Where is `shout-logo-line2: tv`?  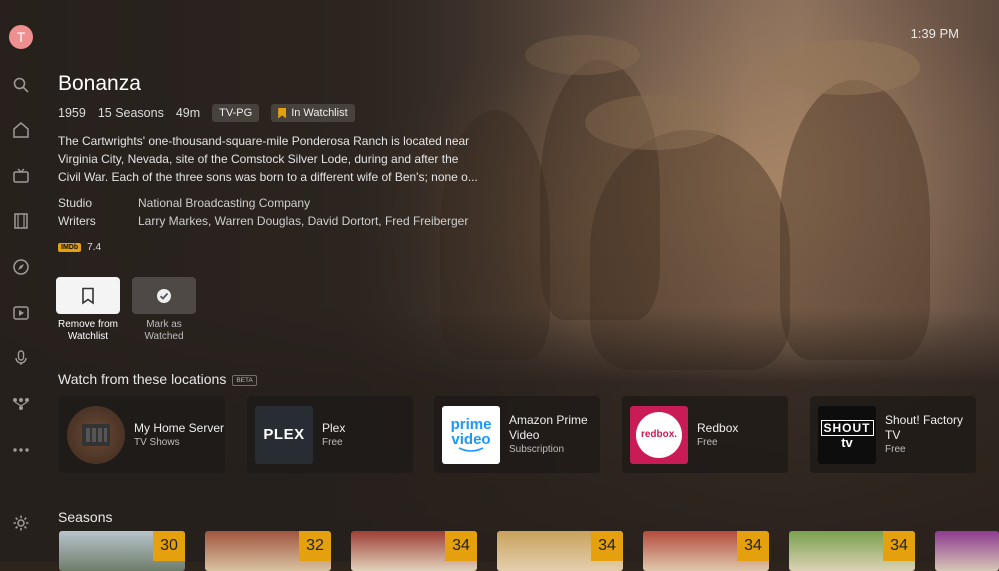 shout-logo-line2: tv is located at coordinates (847, 442).